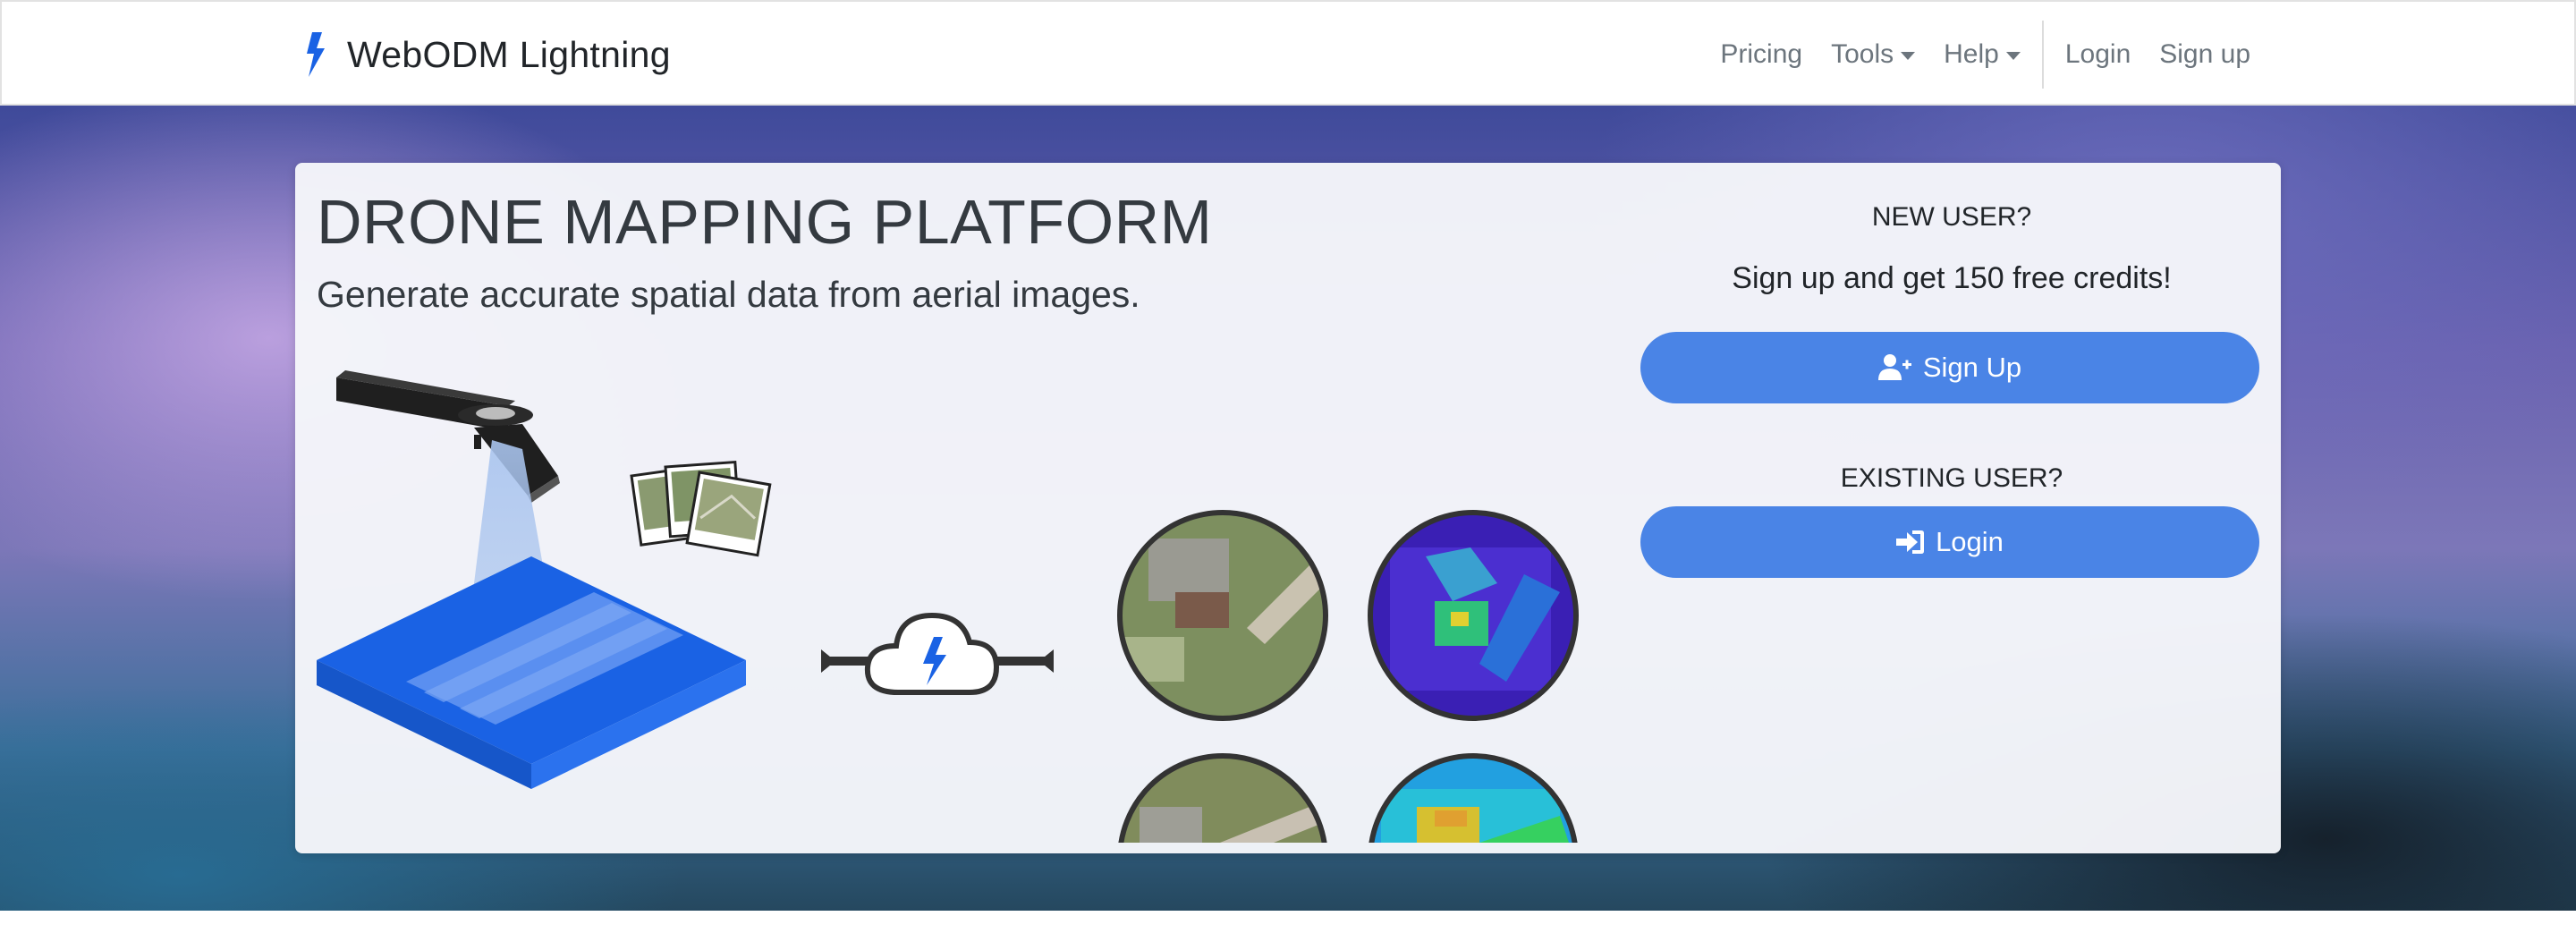 Image resolution: width=2576 pixels, height=950 pixels. I want to click on brand-link: WebODM Lightning, so click(487, 54).